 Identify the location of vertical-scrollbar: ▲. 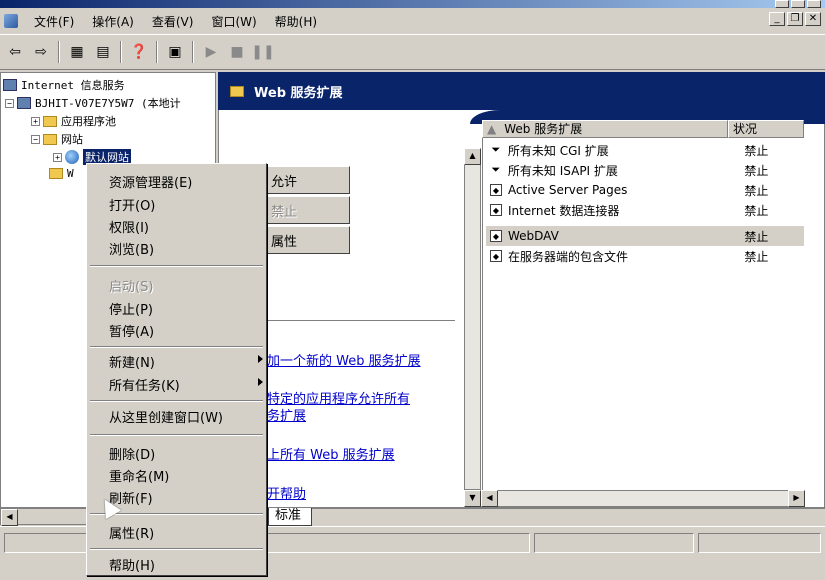
(472, 319).